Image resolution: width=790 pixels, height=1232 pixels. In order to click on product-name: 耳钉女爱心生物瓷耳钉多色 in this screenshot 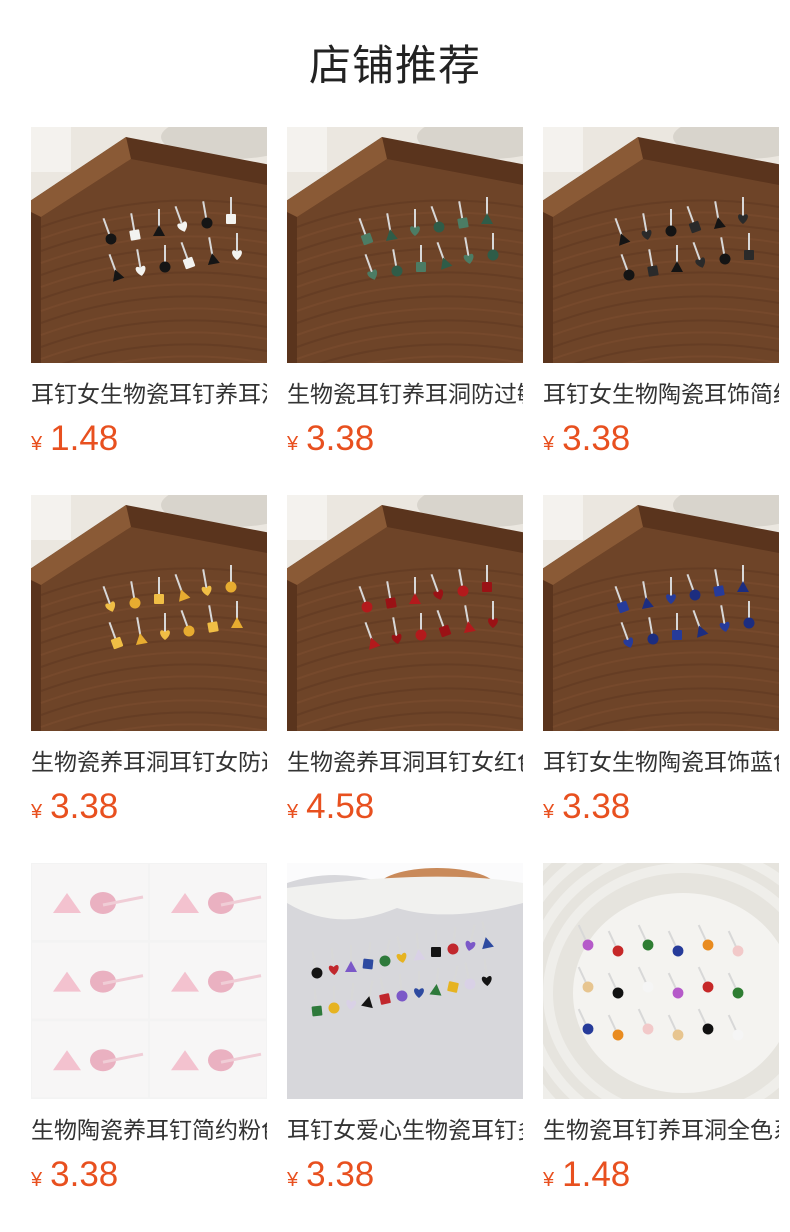, I will do `click(405, 1131)`.